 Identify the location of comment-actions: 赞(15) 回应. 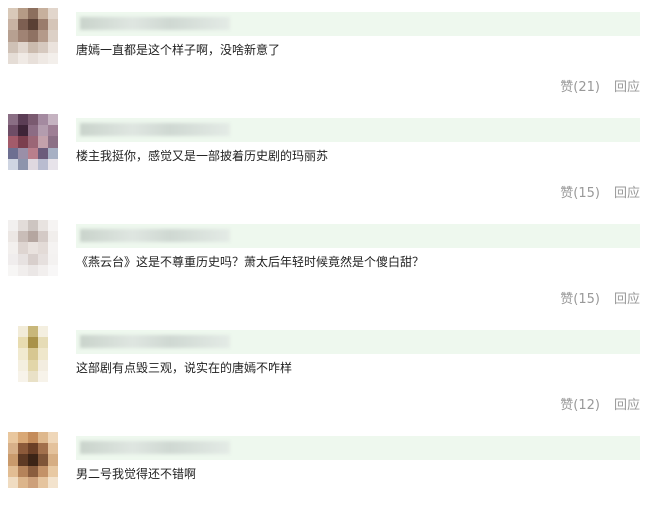
(600, 297).